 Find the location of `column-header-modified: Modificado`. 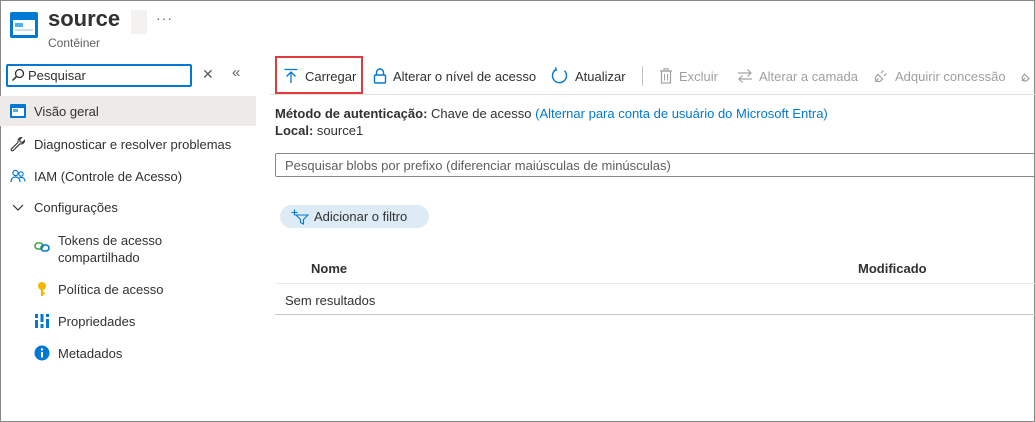

column-header-modified: Modificado is located at coordinates (892, 268).